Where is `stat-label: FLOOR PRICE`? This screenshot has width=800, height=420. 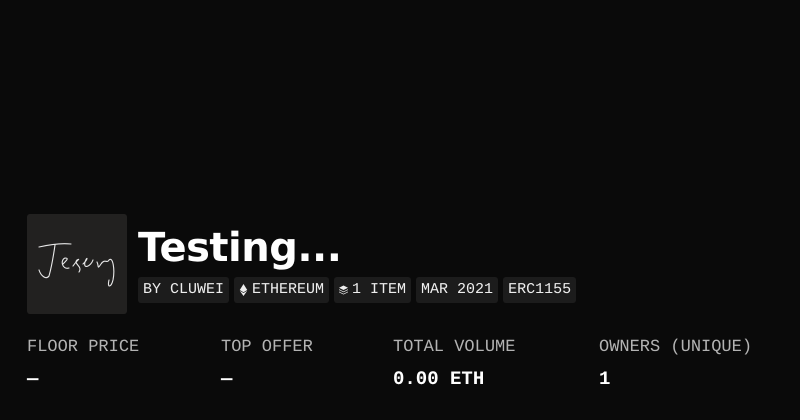 stat-label: FLOOR PRICE is located at coordinates (83, 348).